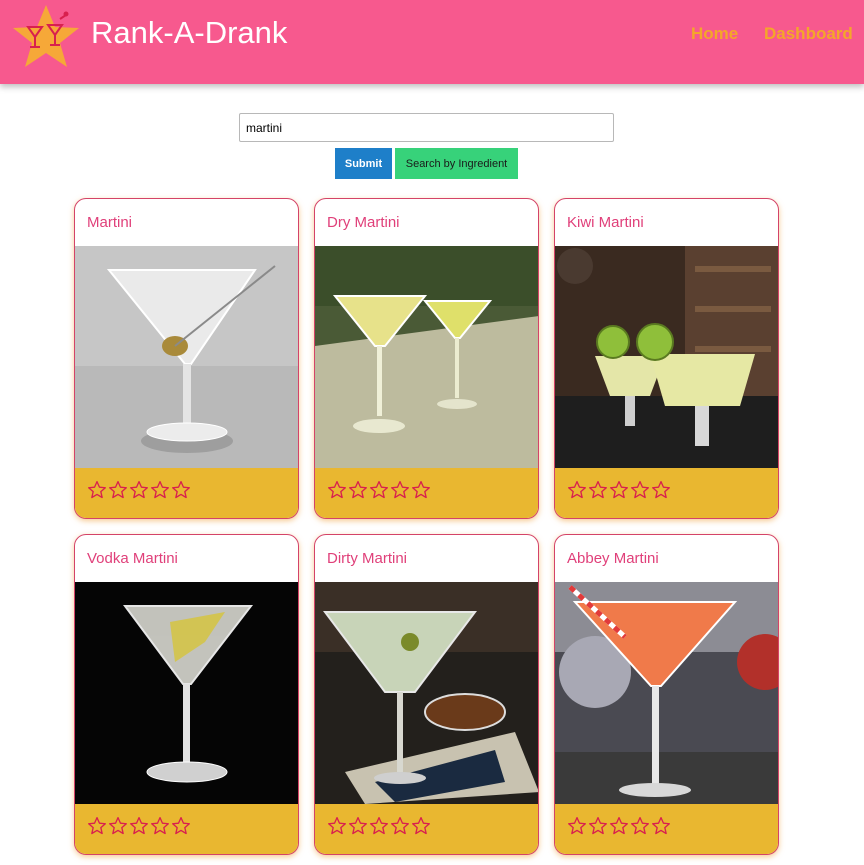 The width and height of the screenshot is (864, 865). What do you see at coordinates (46, 37) in the screenshot?
I see `cocktail-star-logo-icon` at bounding box center [46, 37].